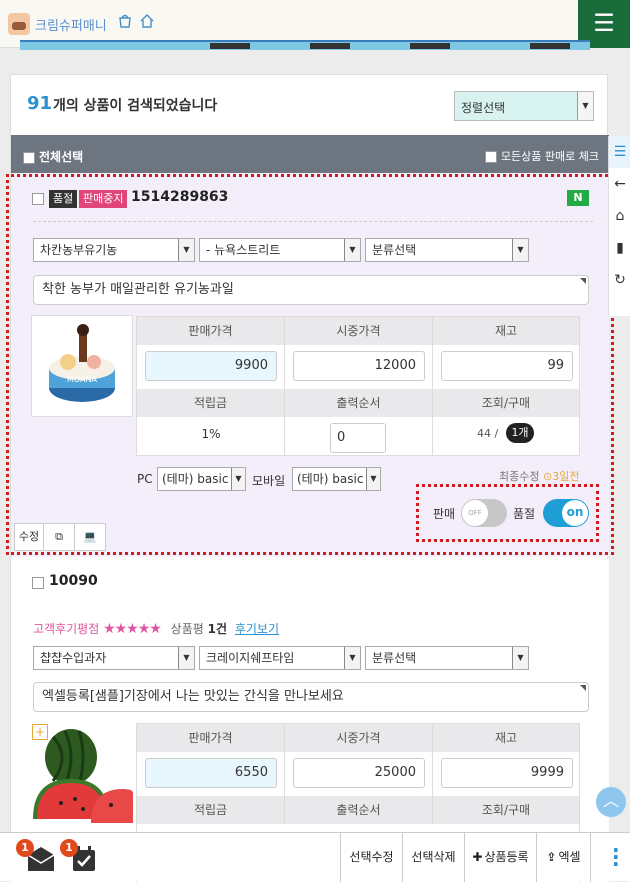  I want to click on more-vertical-icon: · · ·, so click(616, 857).